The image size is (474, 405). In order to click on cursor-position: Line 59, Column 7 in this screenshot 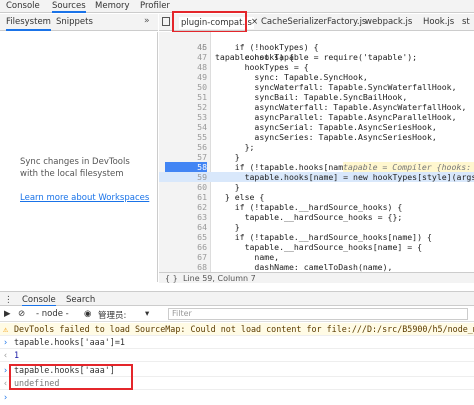, I will do `click(219, 278)`.